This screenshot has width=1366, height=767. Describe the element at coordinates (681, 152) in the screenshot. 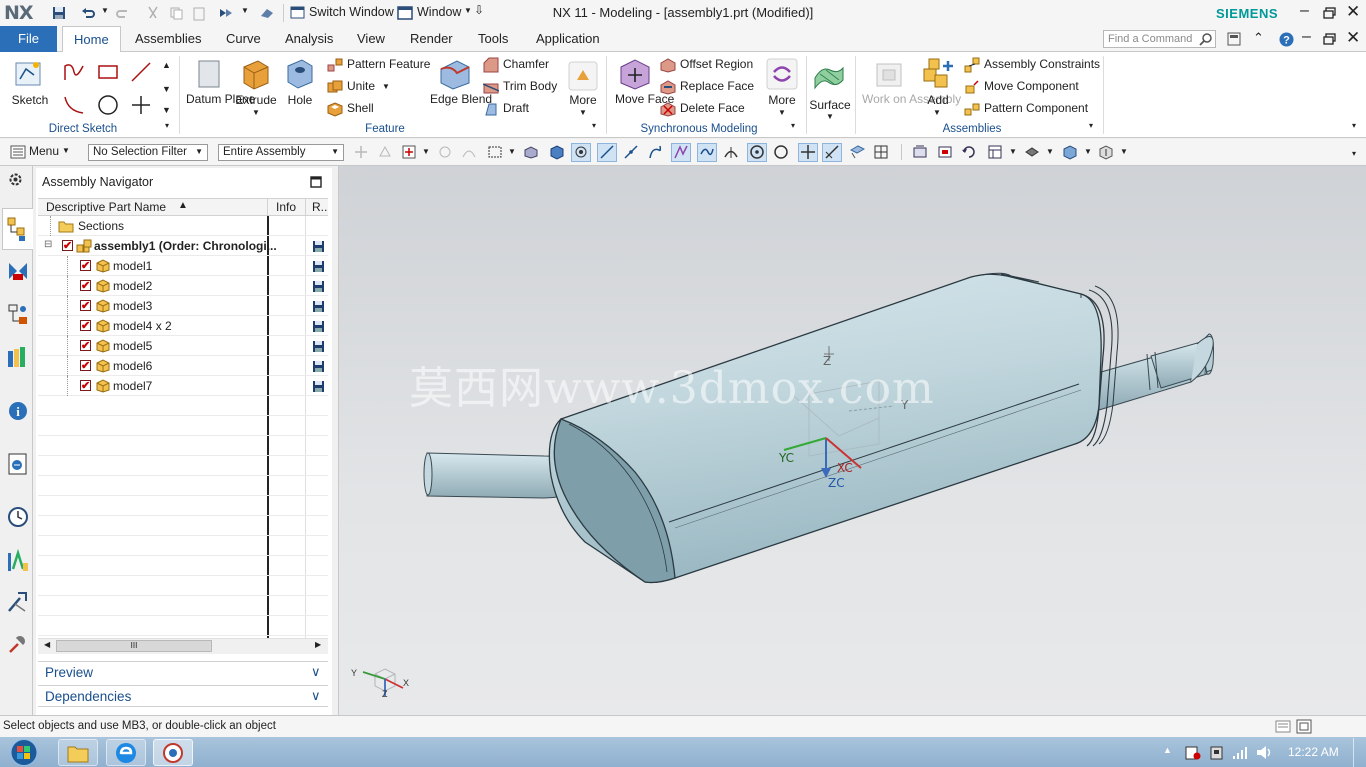

I see `snap-intersection-icon` at that location.